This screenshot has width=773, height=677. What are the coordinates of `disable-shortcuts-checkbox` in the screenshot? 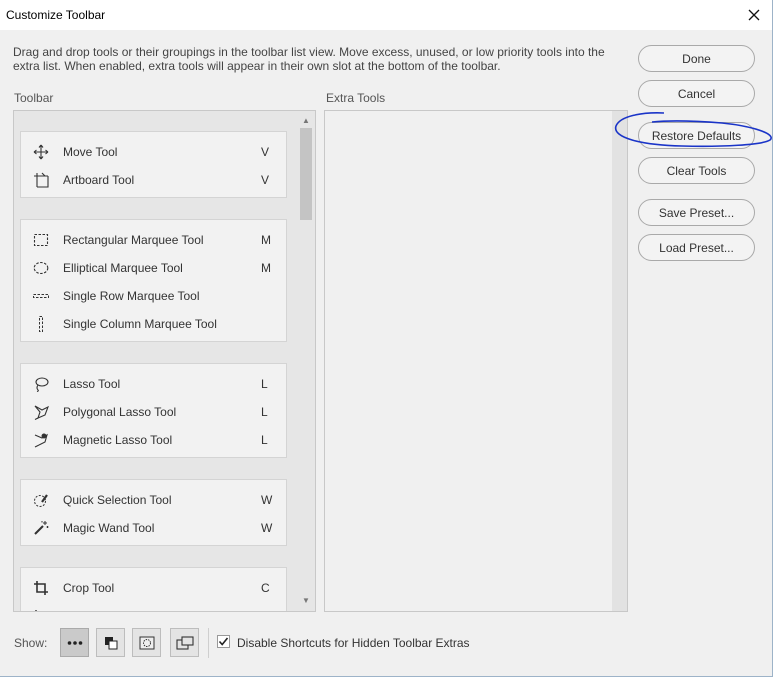 It's located at (223, 641).